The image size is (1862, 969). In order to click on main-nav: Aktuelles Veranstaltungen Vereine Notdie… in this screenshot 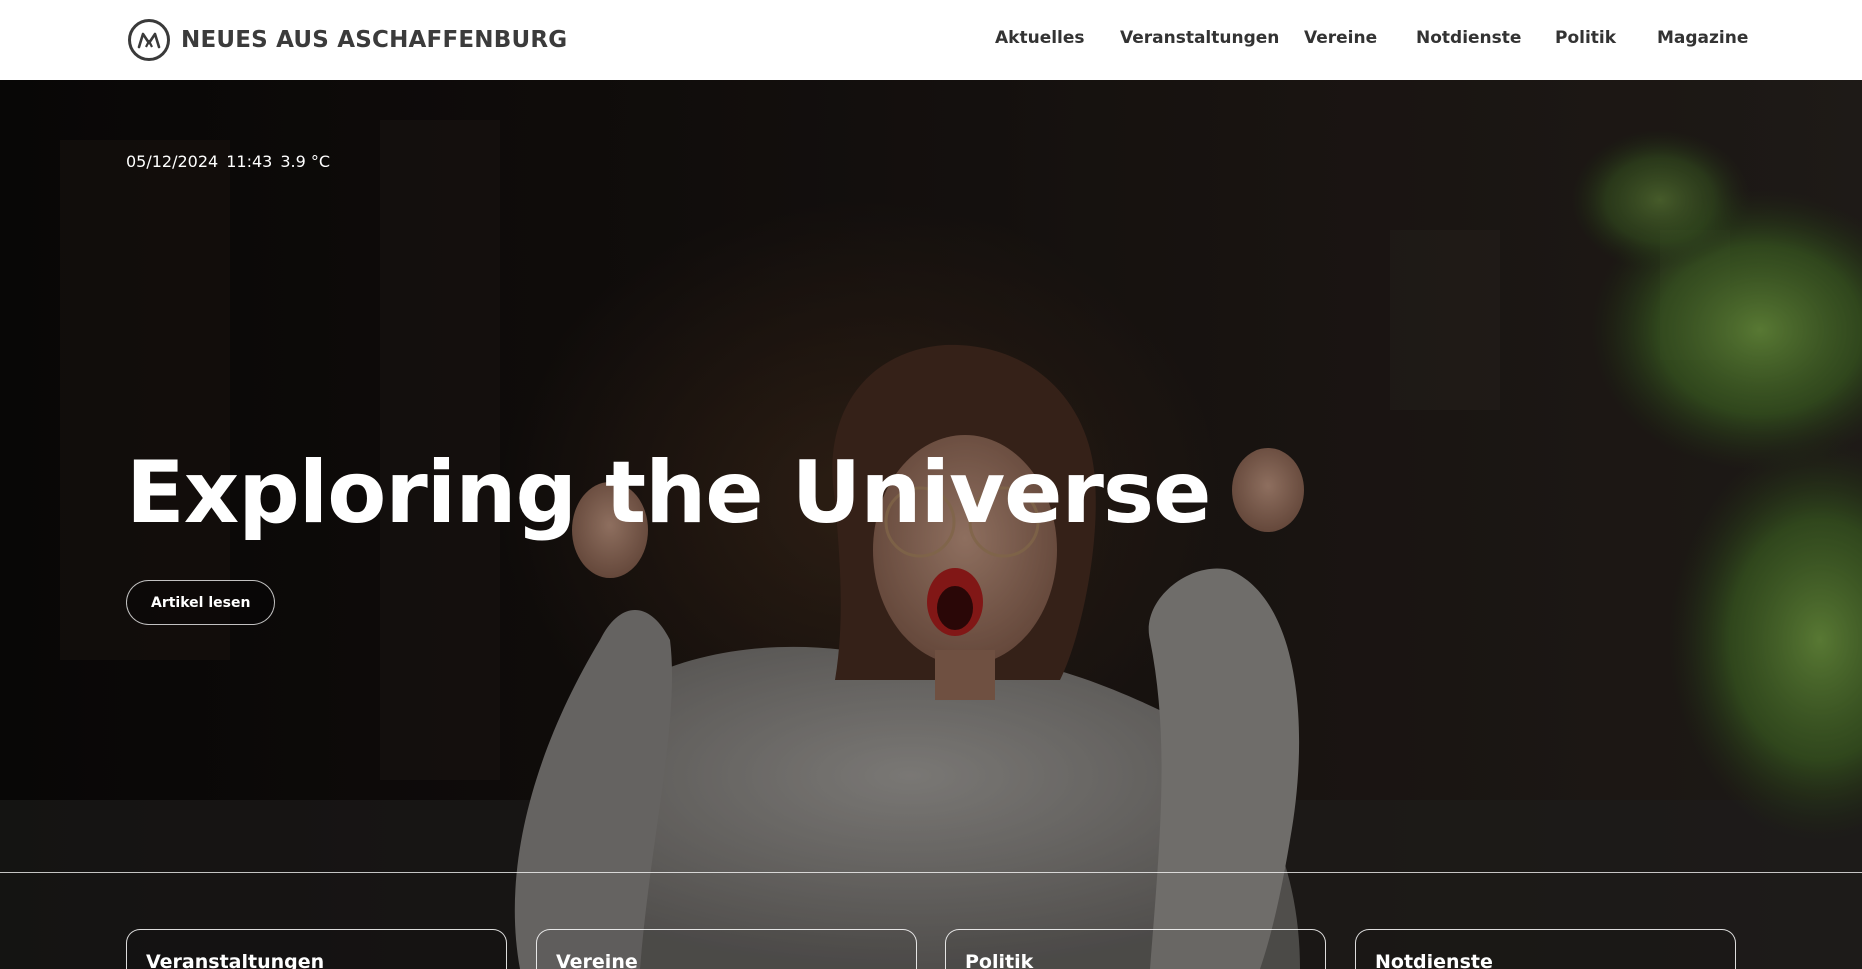, I will do `click(931, 40)`.